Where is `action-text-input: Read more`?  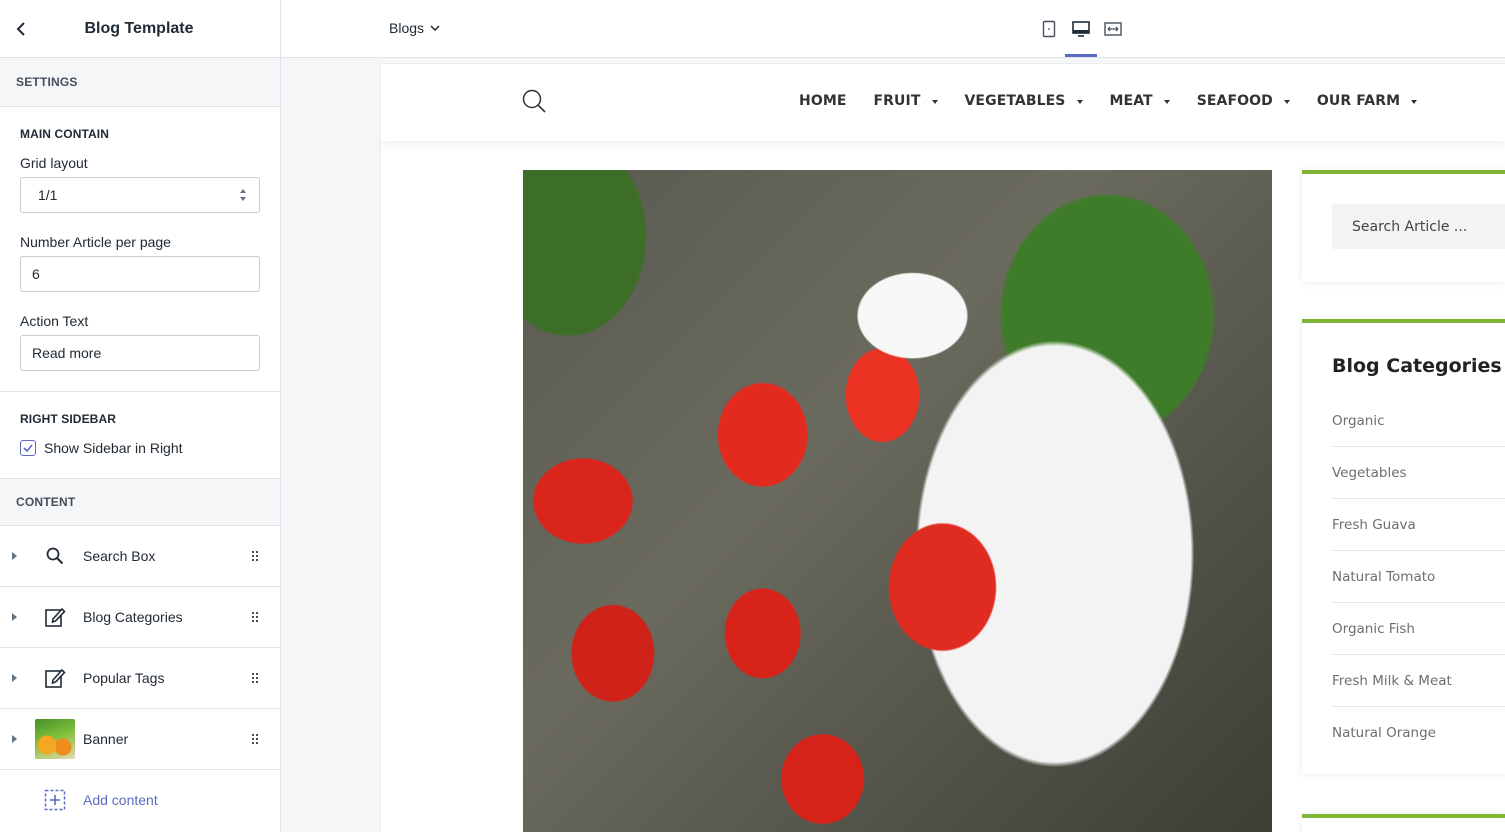 action-text-input: Read more is located at coordinates (140, 353).